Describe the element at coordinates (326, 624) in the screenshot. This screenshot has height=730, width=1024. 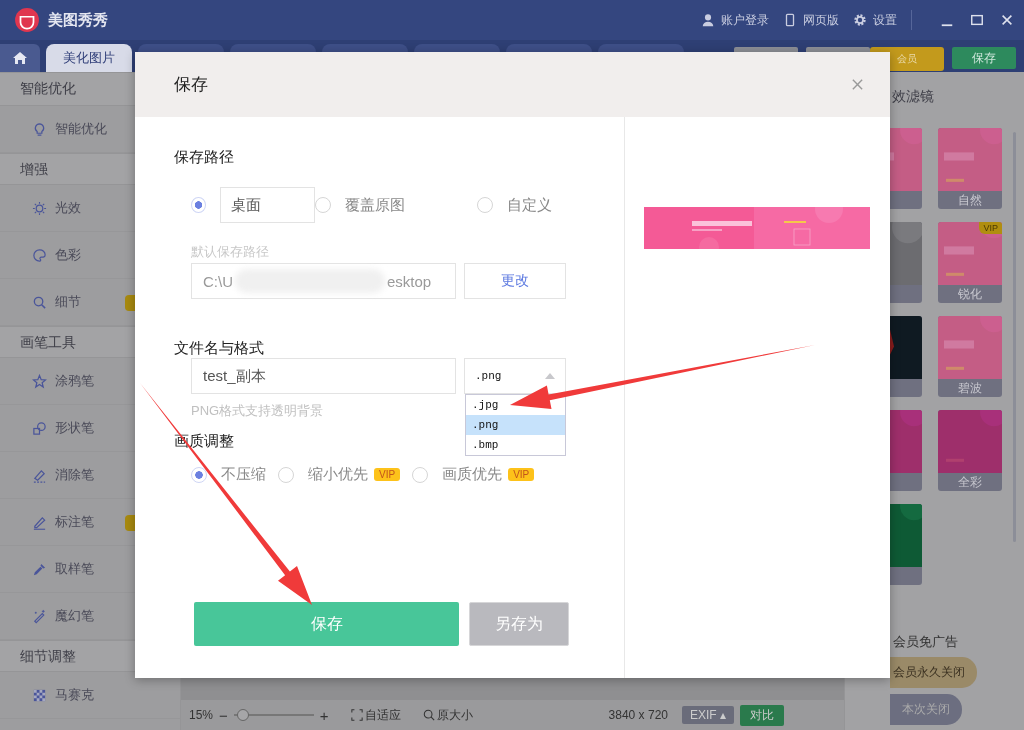
I see `save-button: 保存` at that location.